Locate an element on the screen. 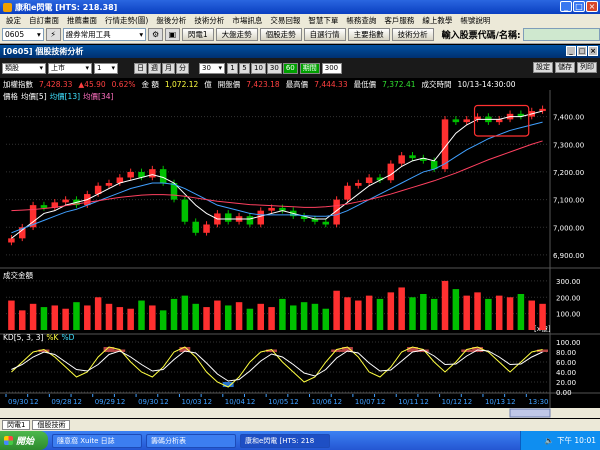 The height and width of the screenshot is (450, 600). code-select: 0605 ▾ is located at coordinates (23, 34).